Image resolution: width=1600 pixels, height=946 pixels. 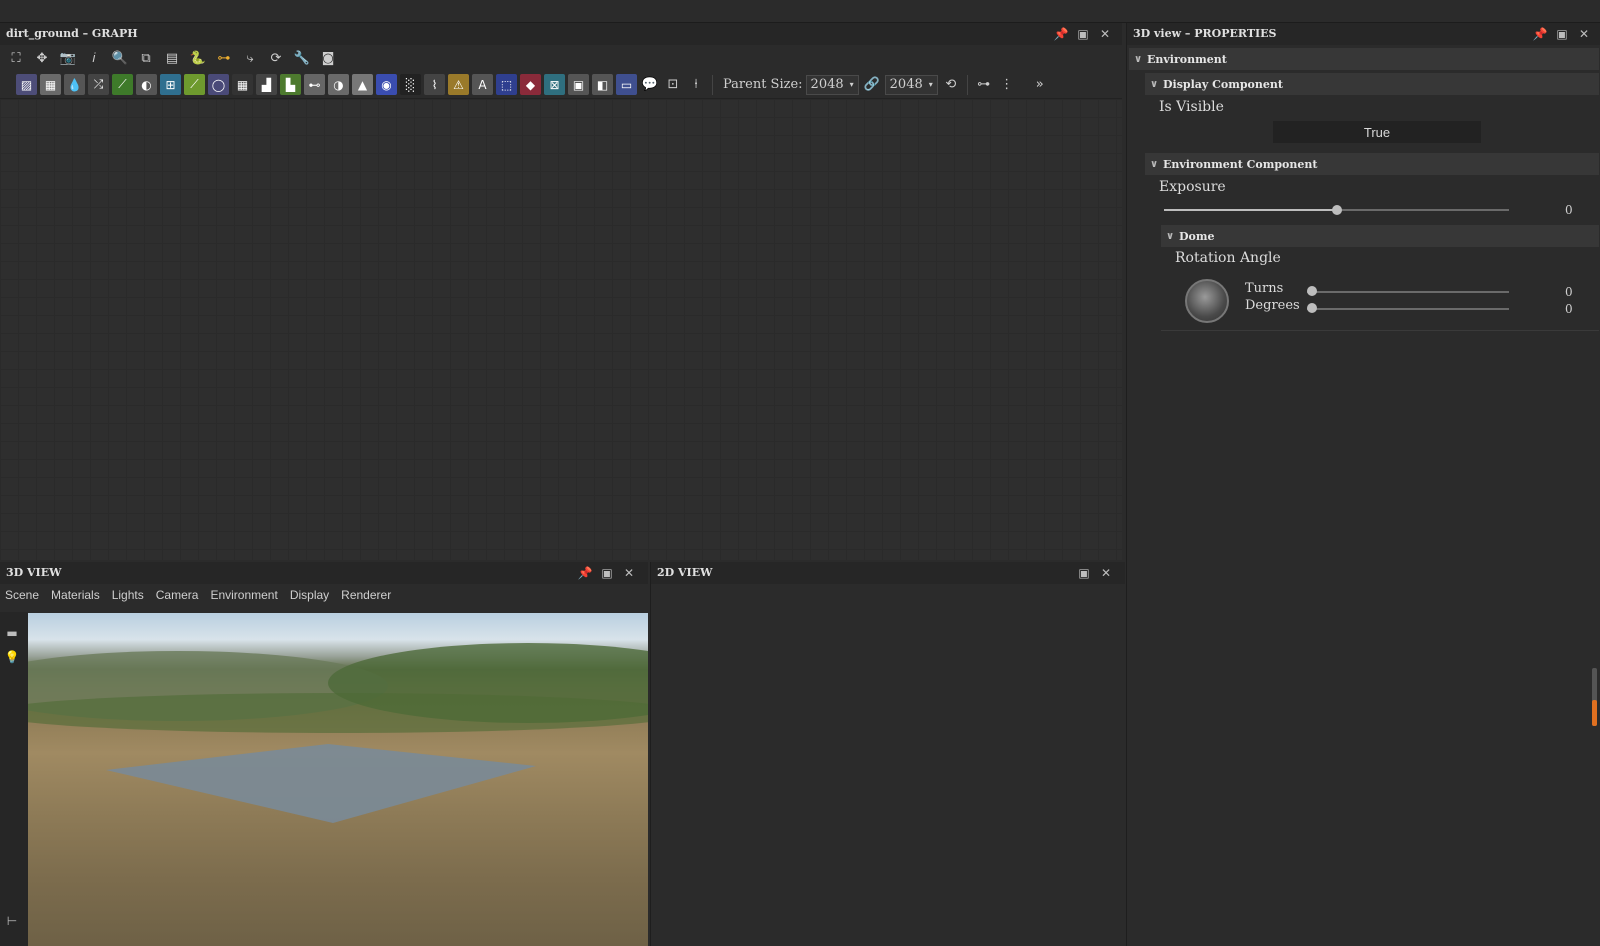 What do you see at coordinates (578, 84) in the screenshot?
I see `frame-icon: ▣` at bounding box center [578, 84].